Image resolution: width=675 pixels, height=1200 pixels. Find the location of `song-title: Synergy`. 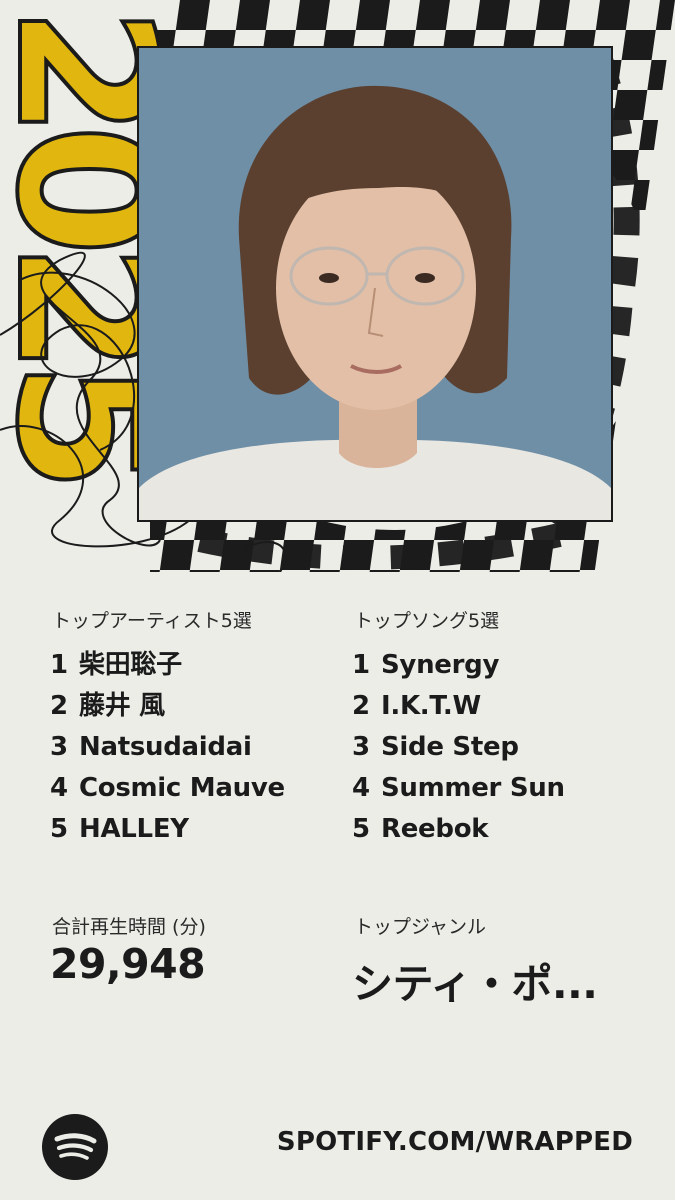

song-title: Synergy is located at coordinates (440, 665).